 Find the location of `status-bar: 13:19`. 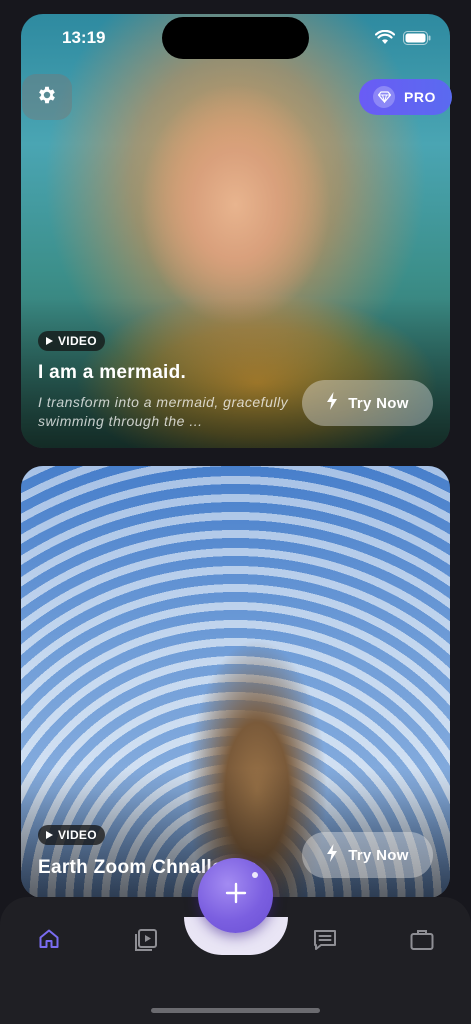

status-bar: 13:19 is located at coordinates (235, 30).